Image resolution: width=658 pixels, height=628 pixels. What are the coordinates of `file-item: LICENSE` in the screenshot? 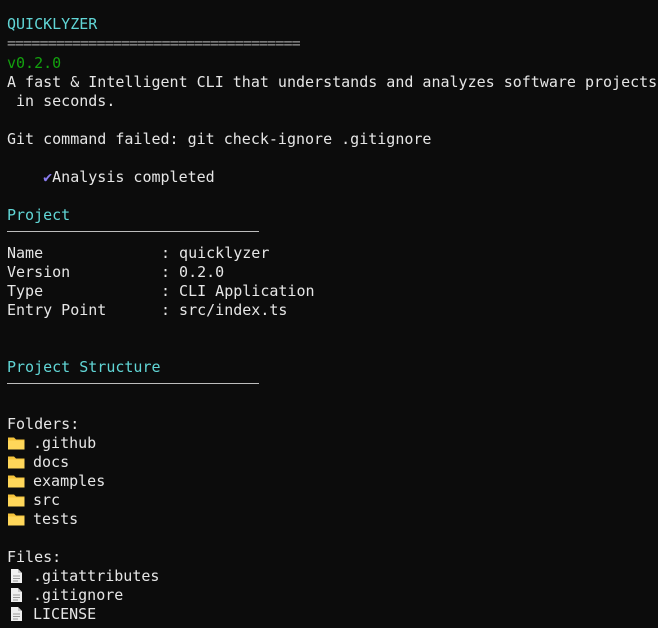 It's located at (51, 614).